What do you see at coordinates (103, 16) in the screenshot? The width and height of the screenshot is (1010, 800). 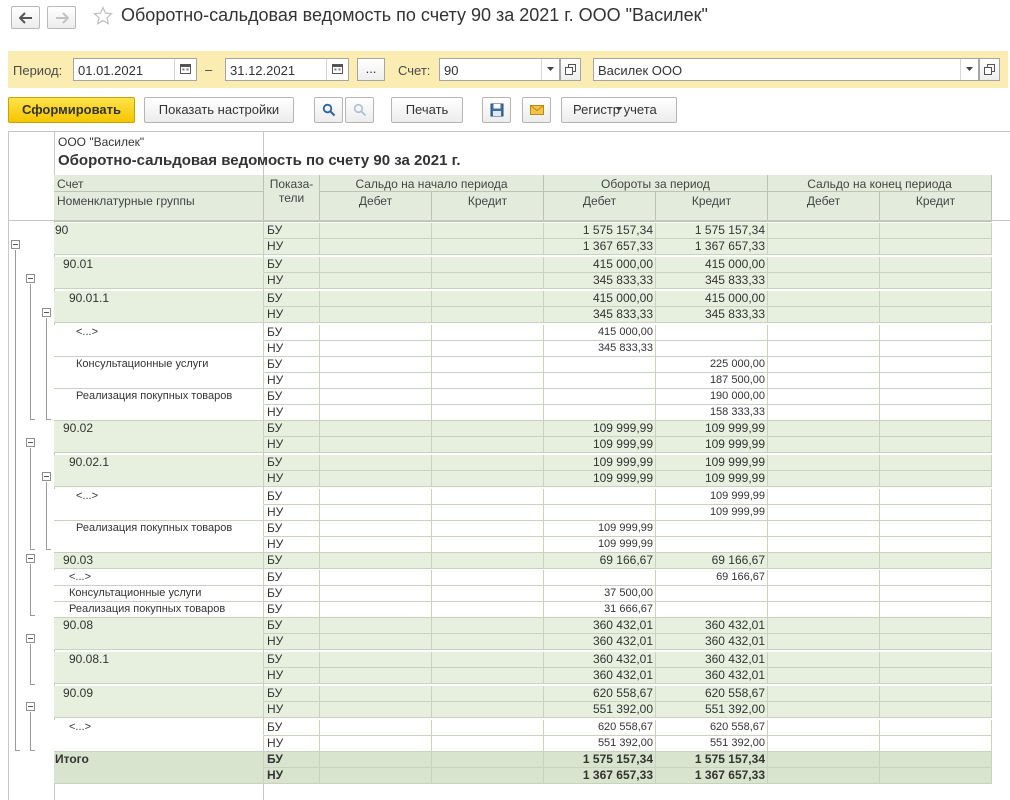 I see `star-icon` at bounding box center [103, 16].